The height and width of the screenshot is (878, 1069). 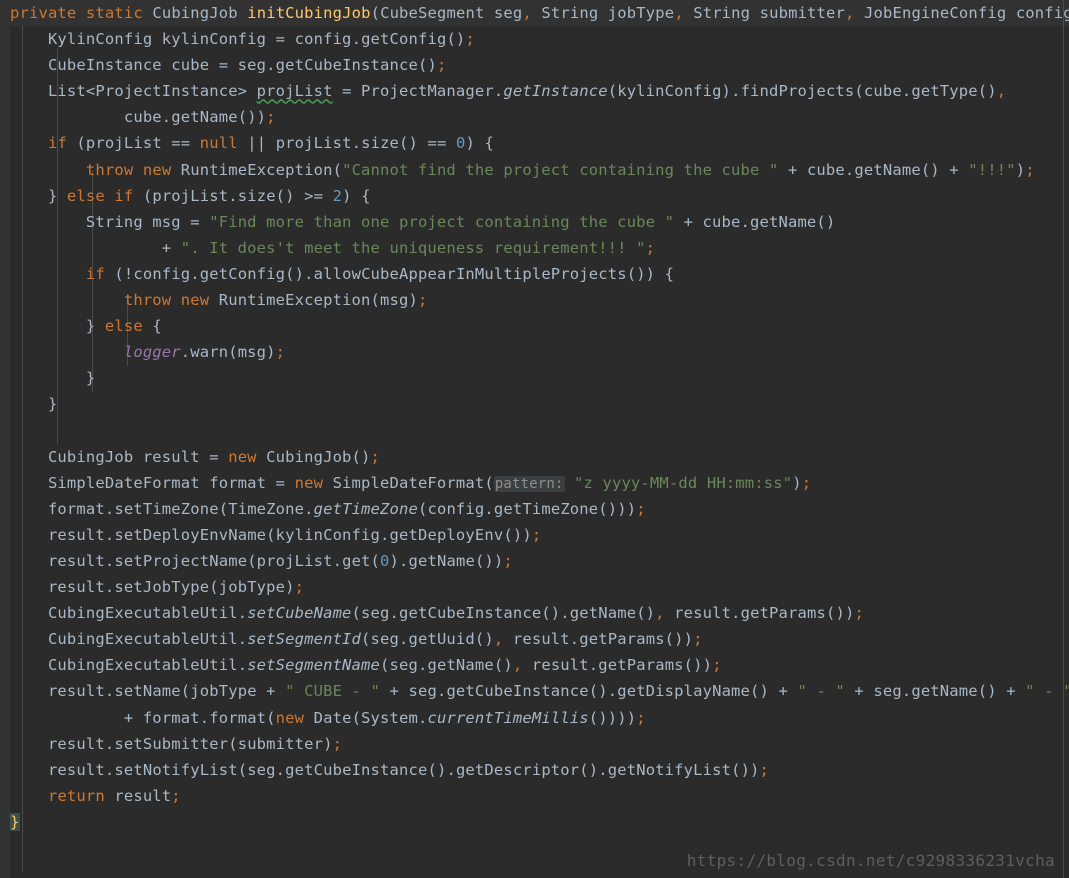 I want to click on code-token: getConfig(), so click(x=252, y=273).